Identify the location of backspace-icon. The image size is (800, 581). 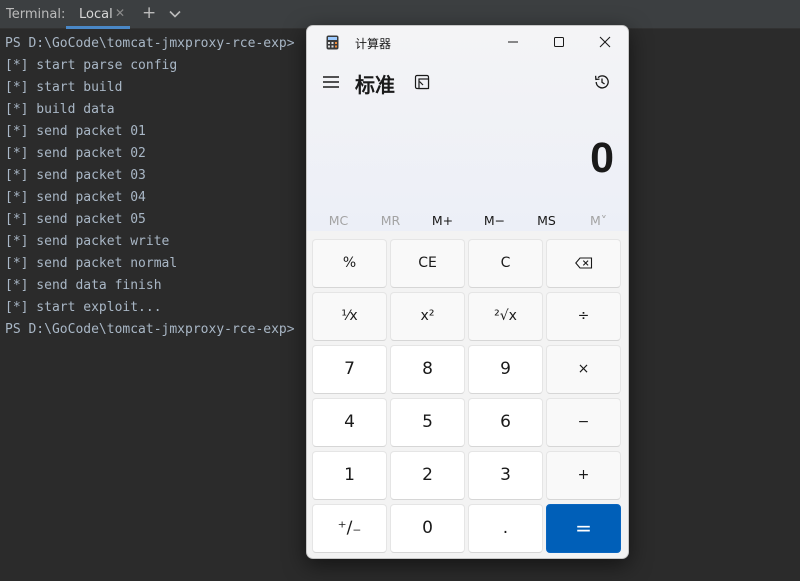
(583, 263).